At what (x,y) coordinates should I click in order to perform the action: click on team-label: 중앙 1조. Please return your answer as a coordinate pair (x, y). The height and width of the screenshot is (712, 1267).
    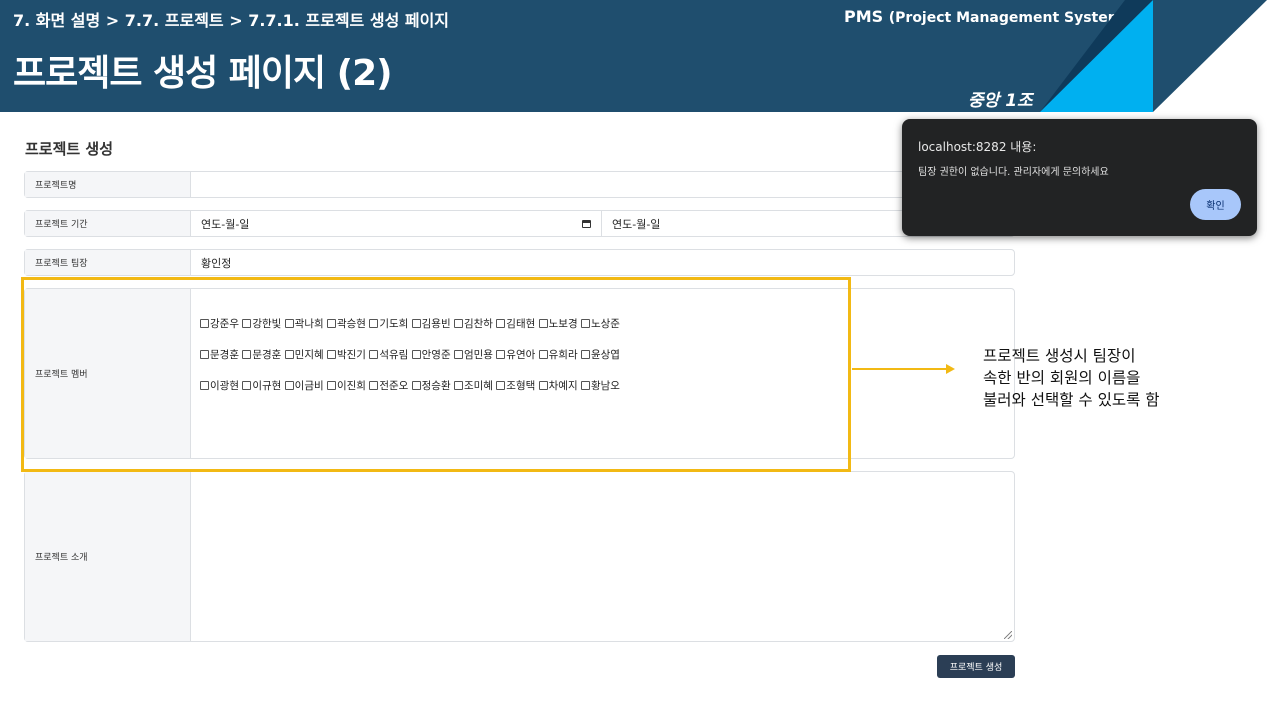
    Looking at the image, I should click on (1000, 101).